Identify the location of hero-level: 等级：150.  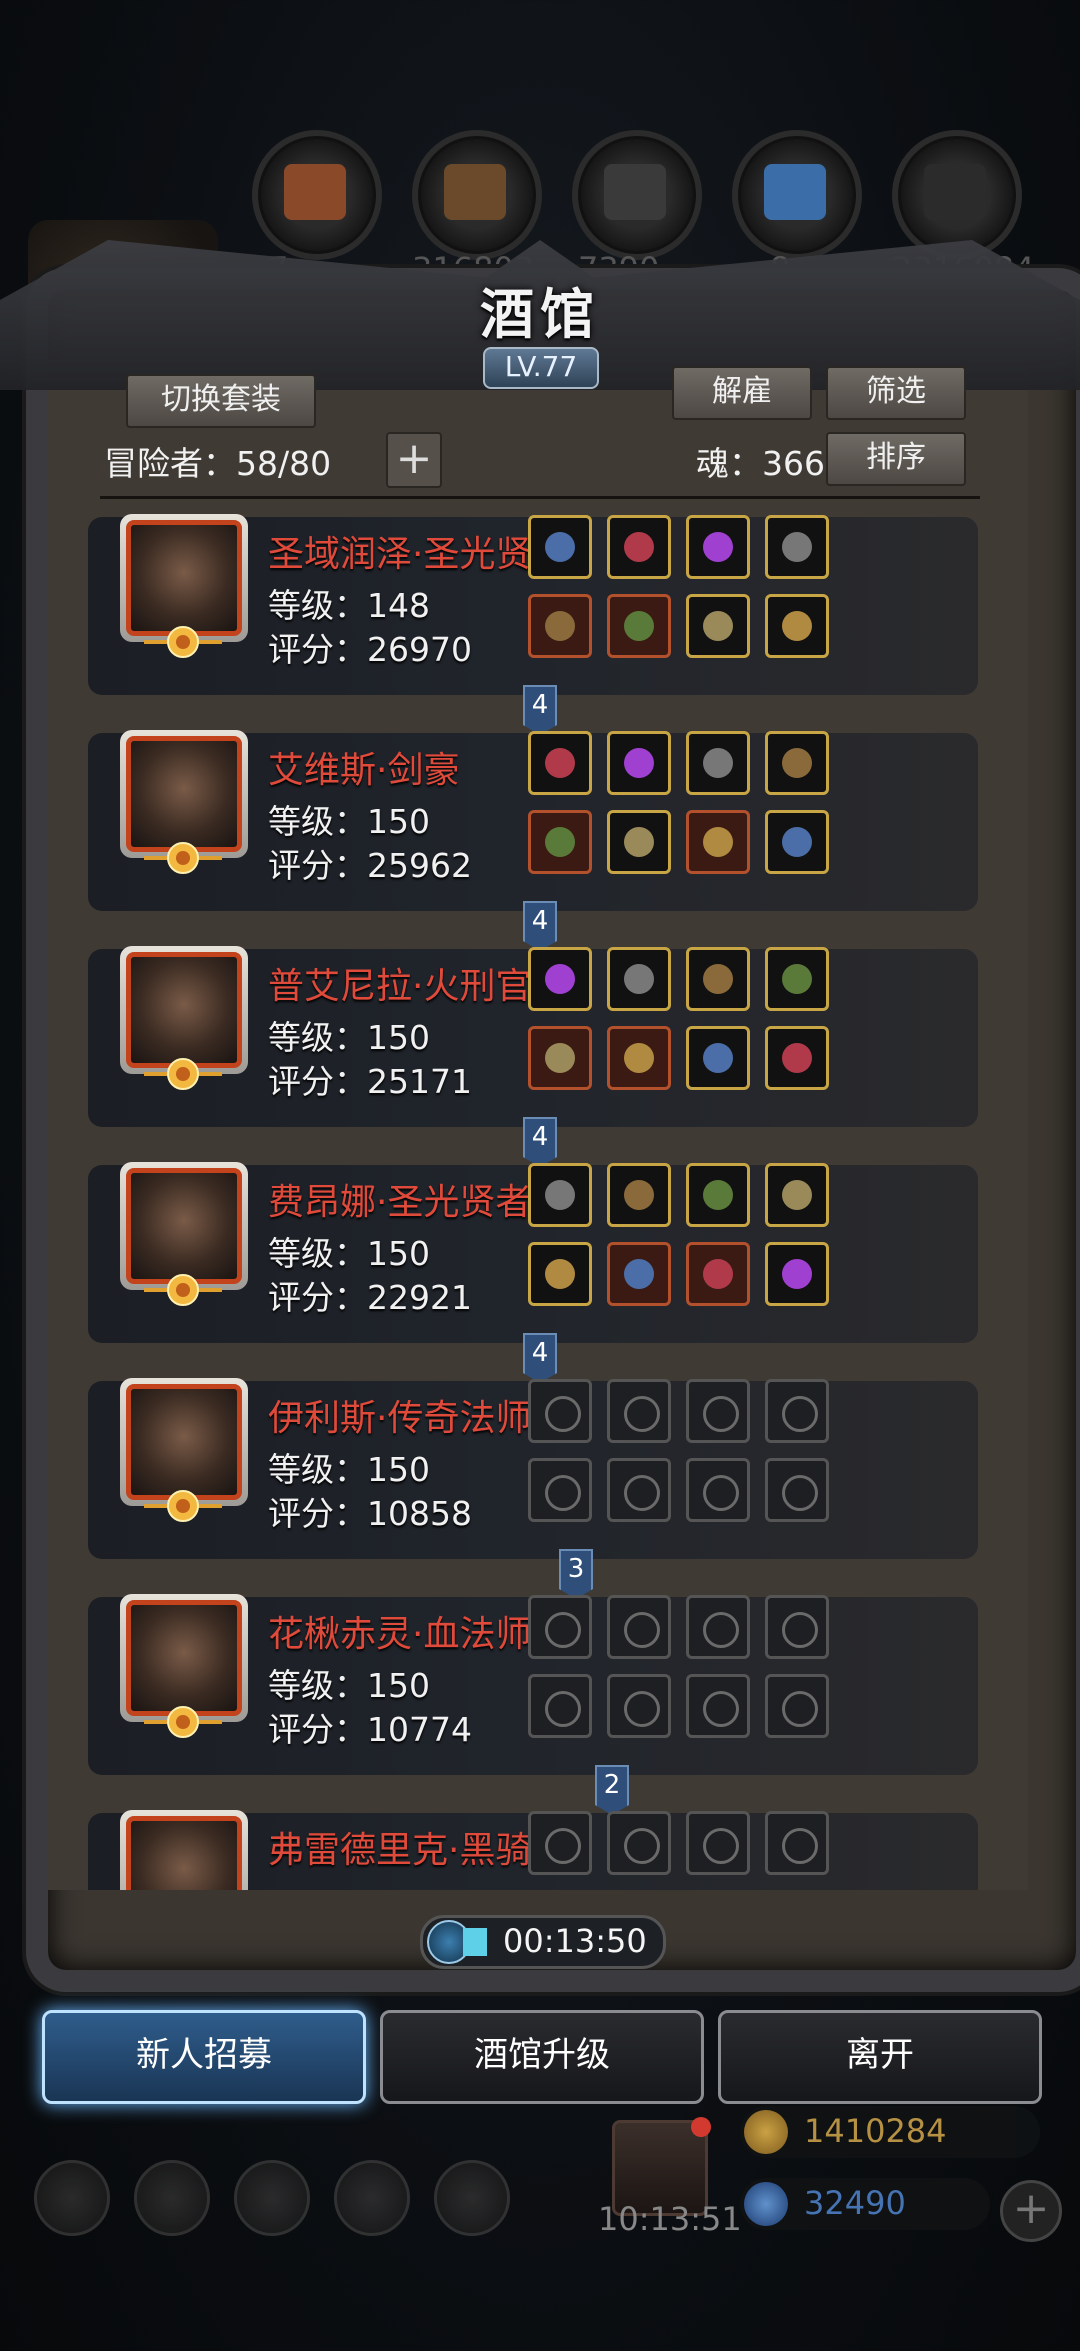
(349, 1037).